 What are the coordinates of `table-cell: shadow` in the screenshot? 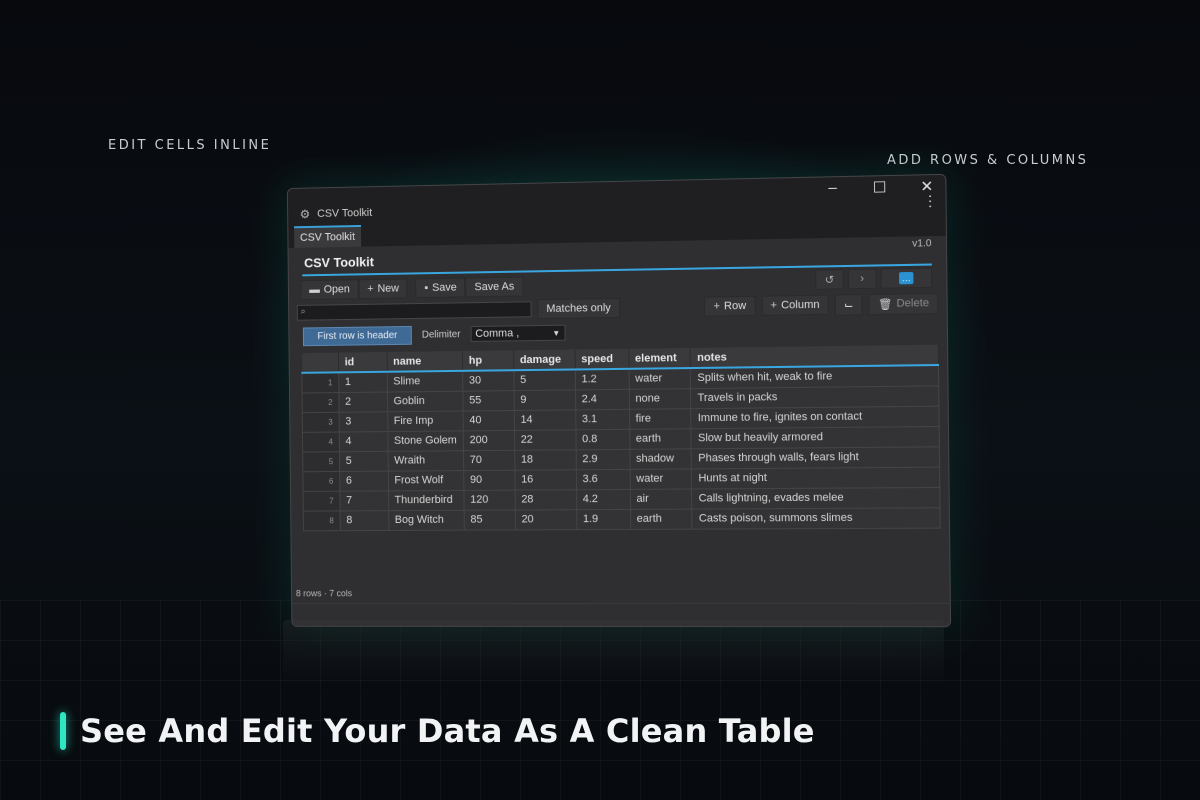 It's located at (660, 458).